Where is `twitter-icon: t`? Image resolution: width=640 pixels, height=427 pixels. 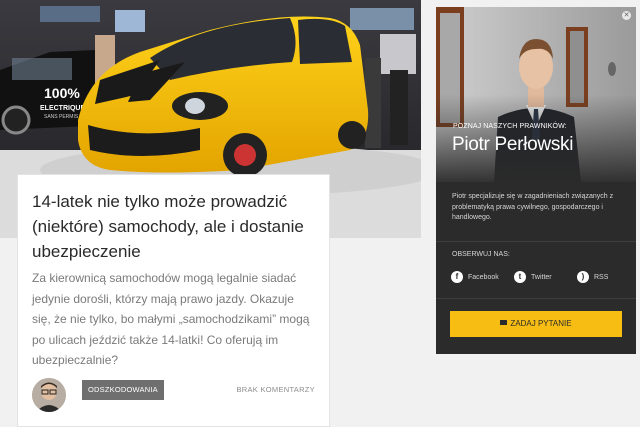 twitter-icon: t is located at coordinates (520, 277).